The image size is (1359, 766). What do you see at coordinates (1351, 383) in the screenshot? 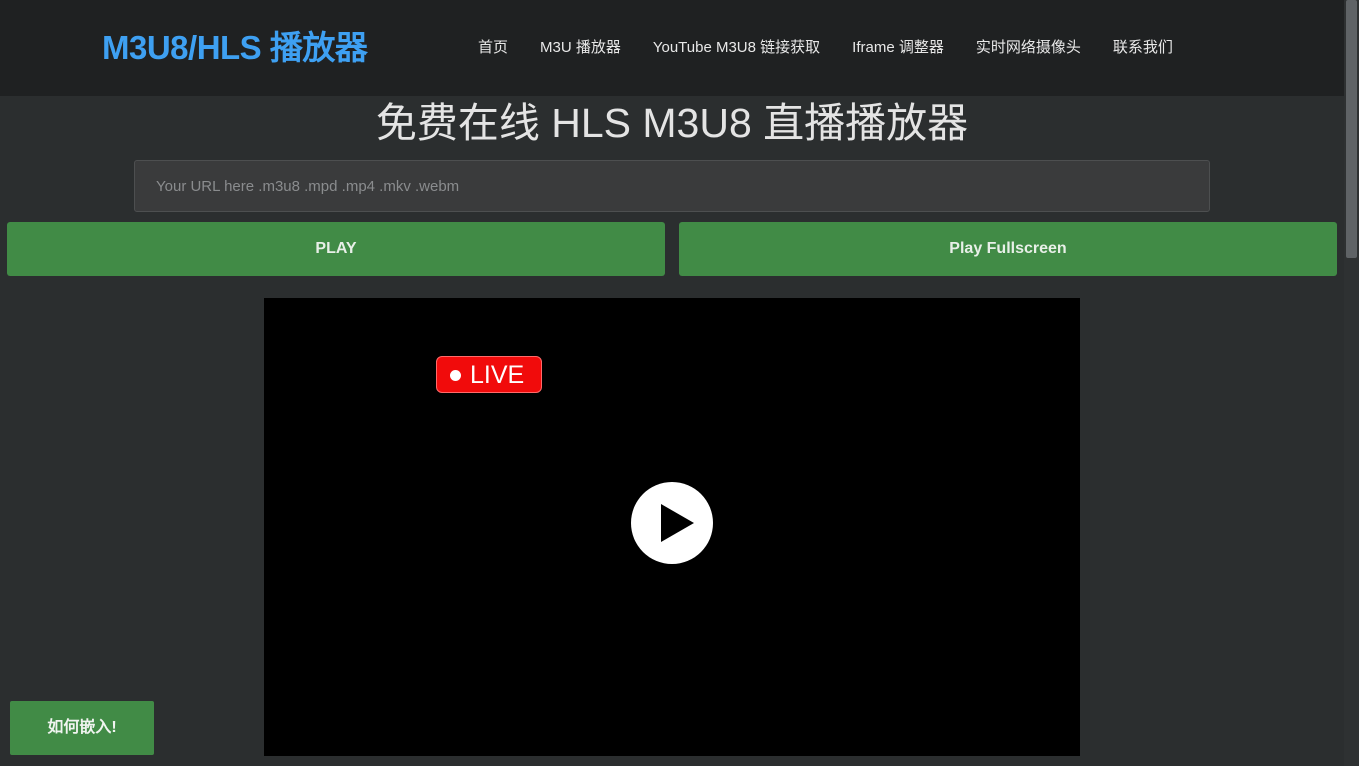
I see `page-scrollbar` at bounding box center [1351, 383].